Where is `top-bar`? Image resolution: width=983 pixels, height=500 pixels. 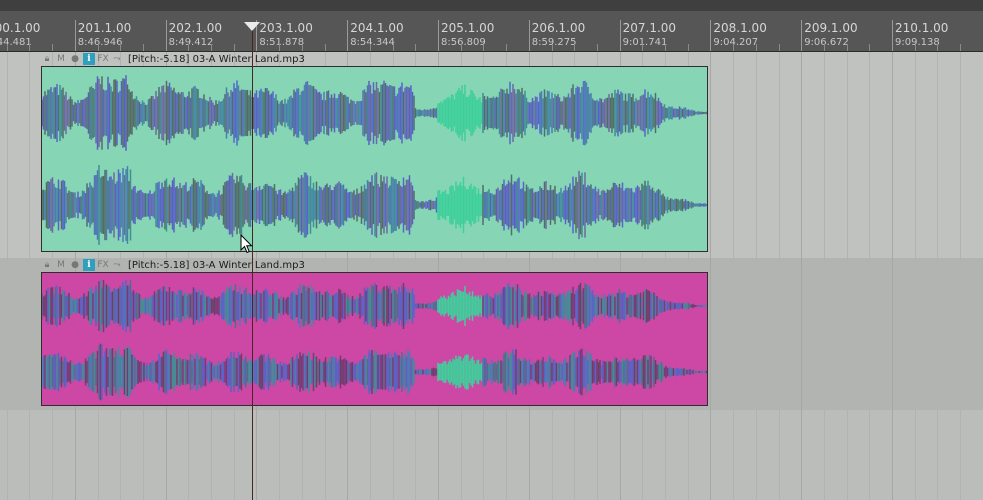
top-bar is located at coordinates (491, 5).